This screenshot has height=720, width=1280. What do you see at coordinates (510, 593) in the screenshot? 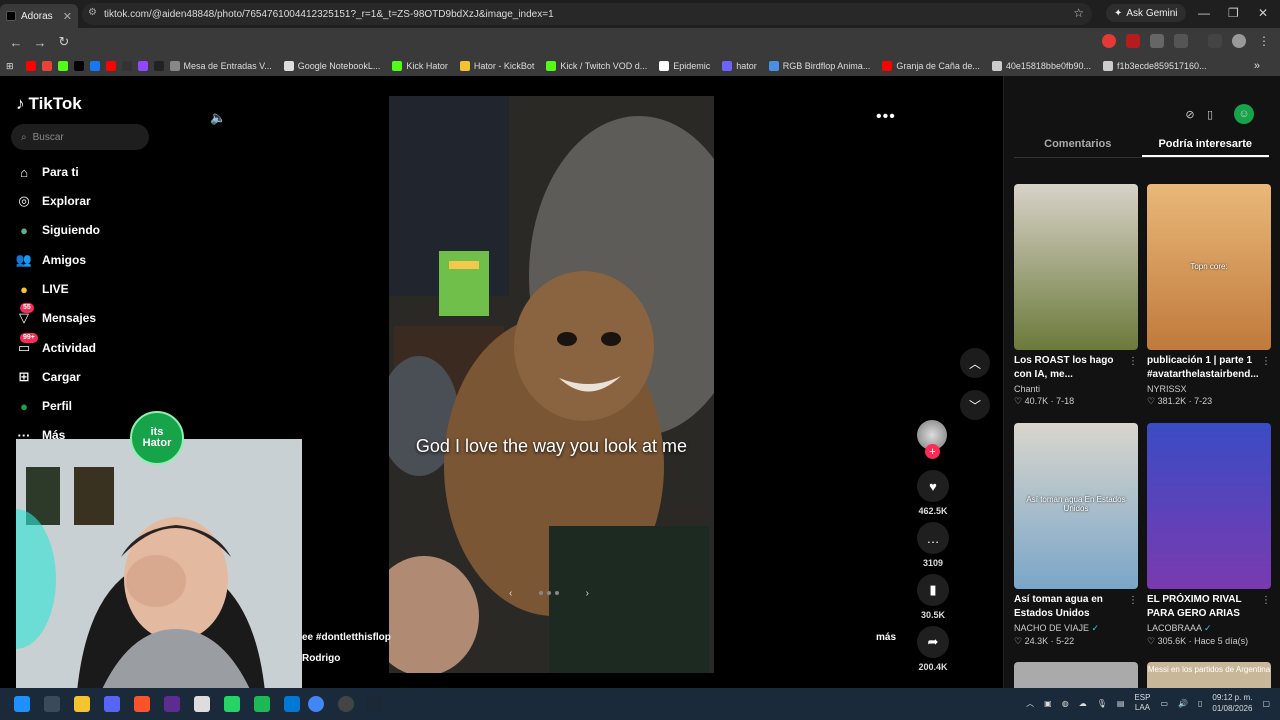
I see `carousel-prev-icon: ‹` at bounding box center [510, 593].